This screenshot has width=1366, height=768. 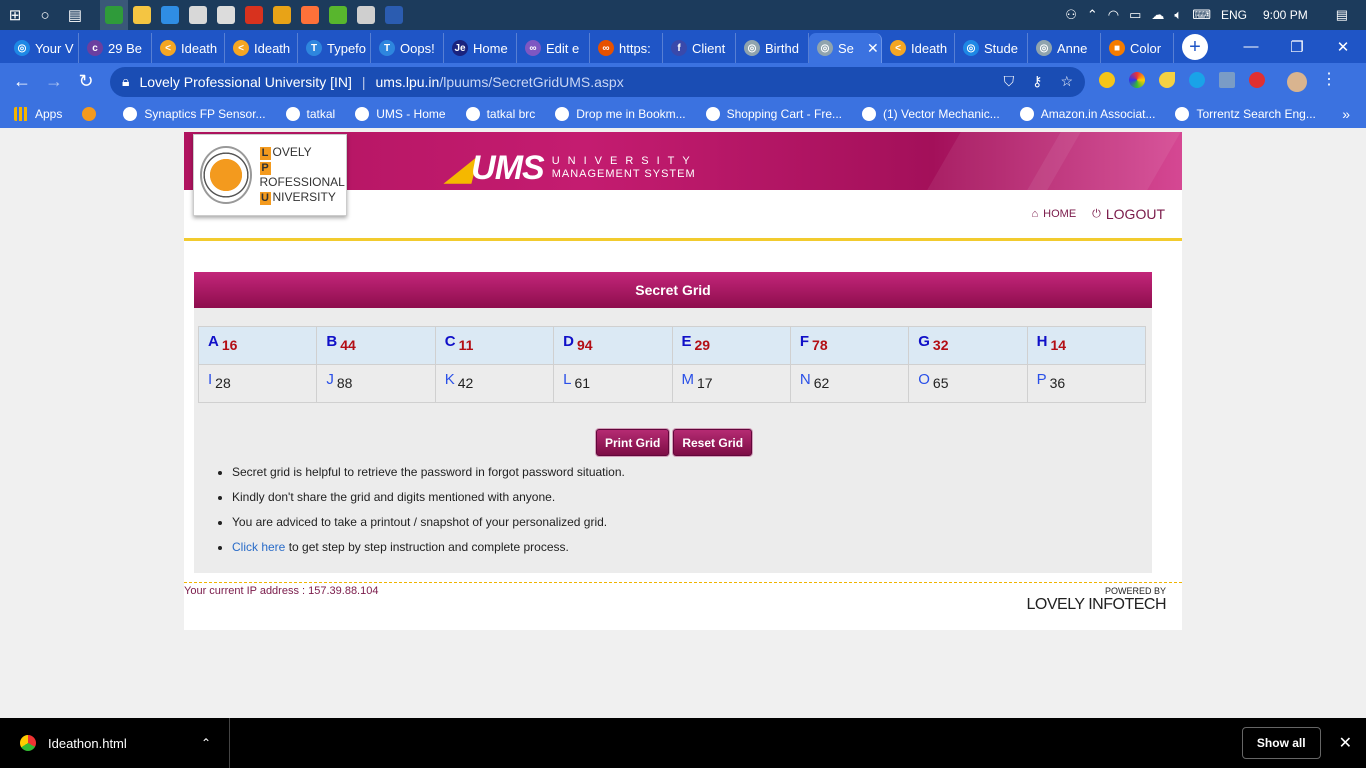 What do you see at coordinates (500, 114) in the screenshot?
I see `bookmark-item: tatkal brc` at bounding box center [500, 114].